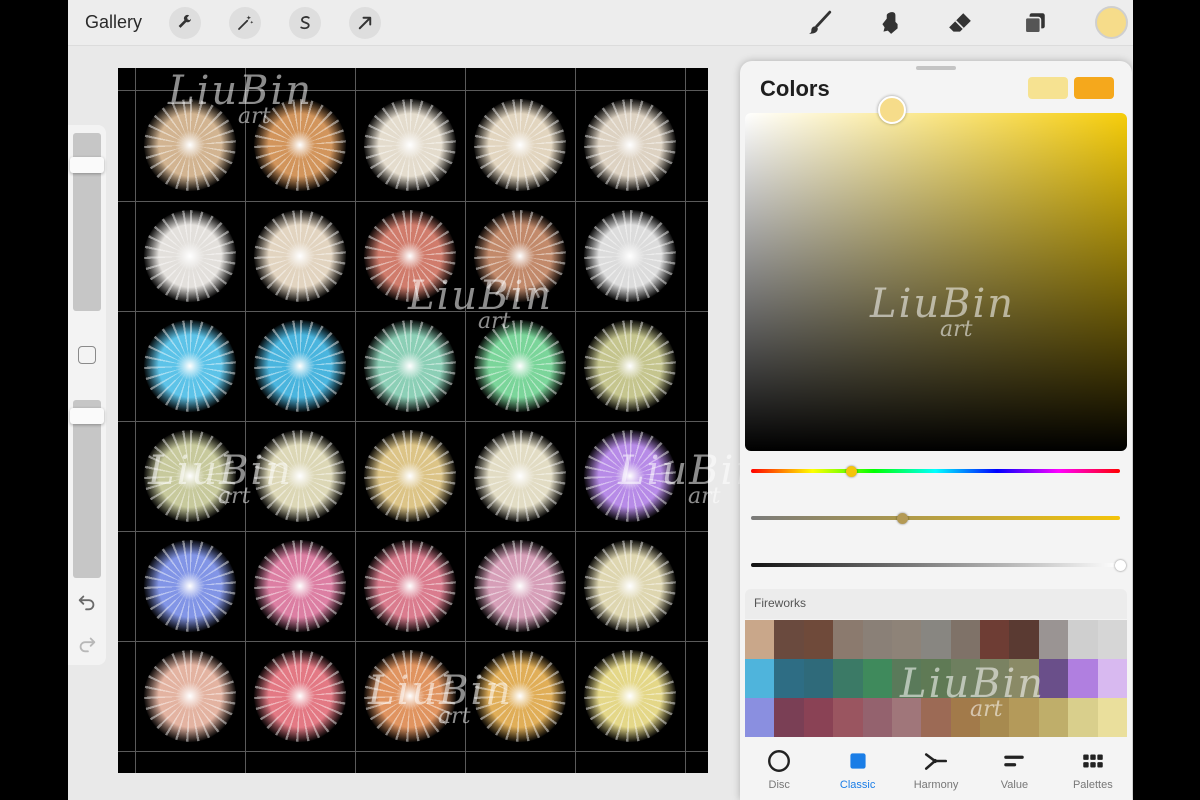 The height and width of the screenshot is (800, 1200). What do you see at coordinates (851, 471) in the screenshot?
I see `hue-slider-knob` at bounding box center [851, 471].